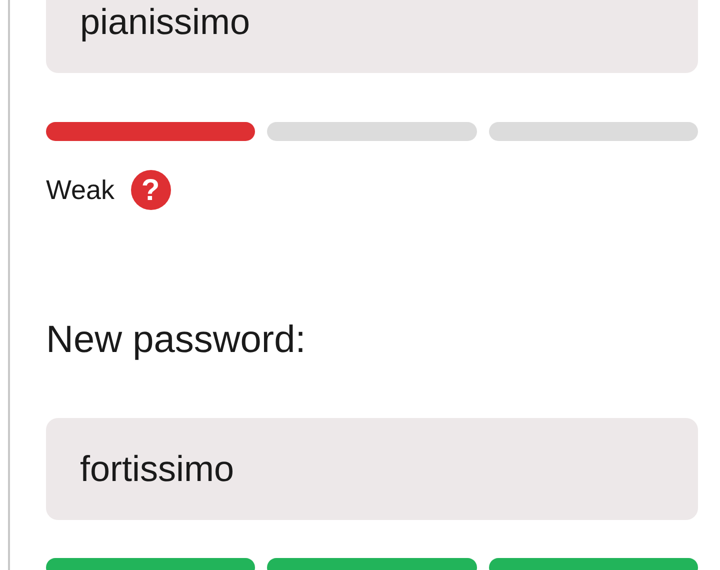 The height and width of the screenshot is (570, 720). What do you see at coordinates (176, 340) in the screenshot?
I see `field-label: New password:` at bounding box center [176, 340].